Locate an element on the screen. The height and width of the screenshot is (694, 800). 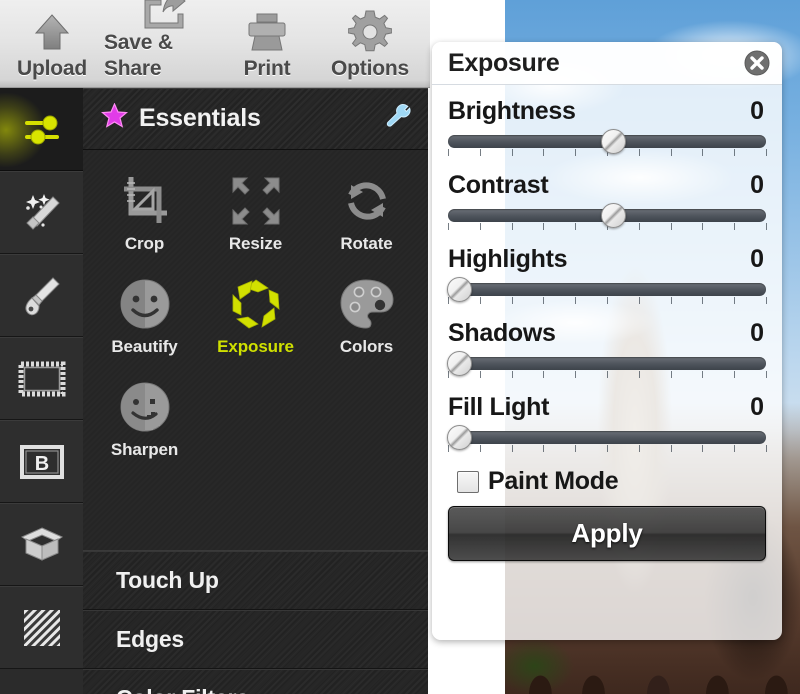
contrast-value: 0 is located at coordinates (757, 185).